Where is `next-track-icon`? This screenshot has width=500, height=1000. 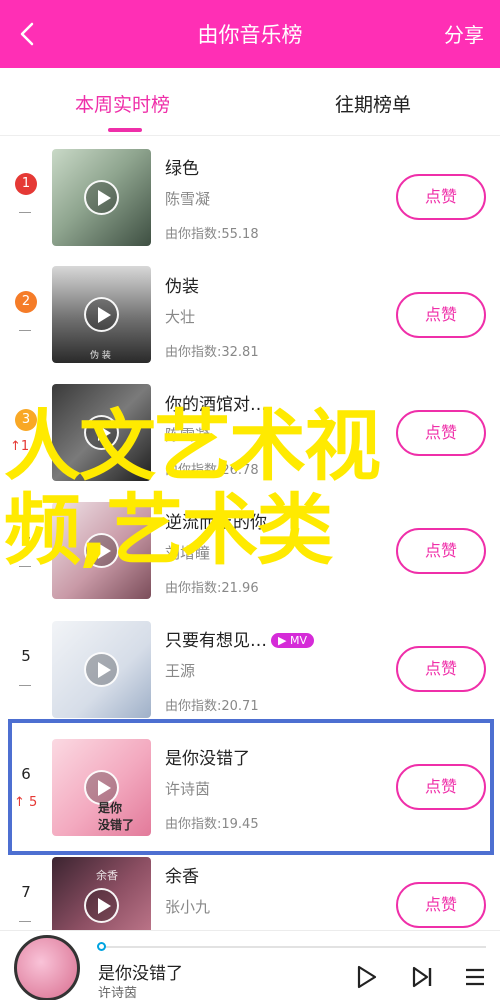
next-track-icon is located at coordinates (422, 977).